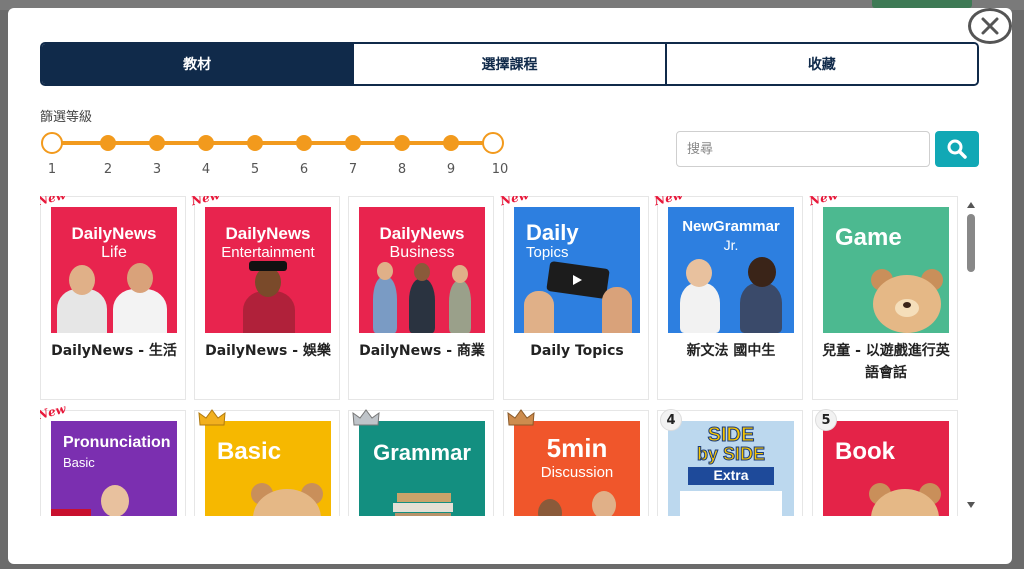 This screenshot has height=569, width=1024. What do you see at coordinates (422, 468) in the screenshot?
I see `course-cover: Grammar` at bounding box center [422, 468].